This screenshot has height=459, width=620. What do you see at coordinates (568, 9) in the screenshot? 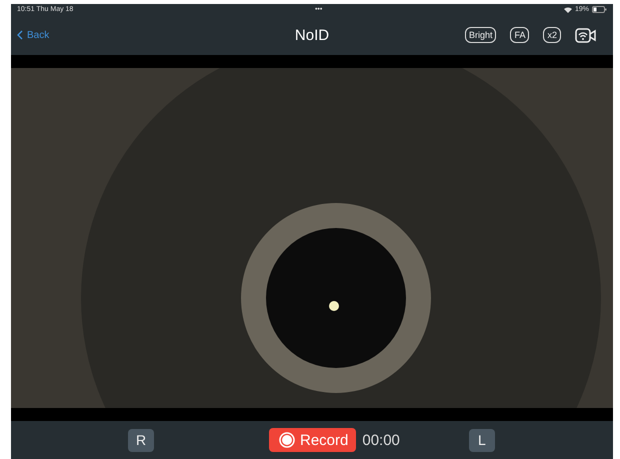
I see `wifi-icon` at bounding box center [568, 9].